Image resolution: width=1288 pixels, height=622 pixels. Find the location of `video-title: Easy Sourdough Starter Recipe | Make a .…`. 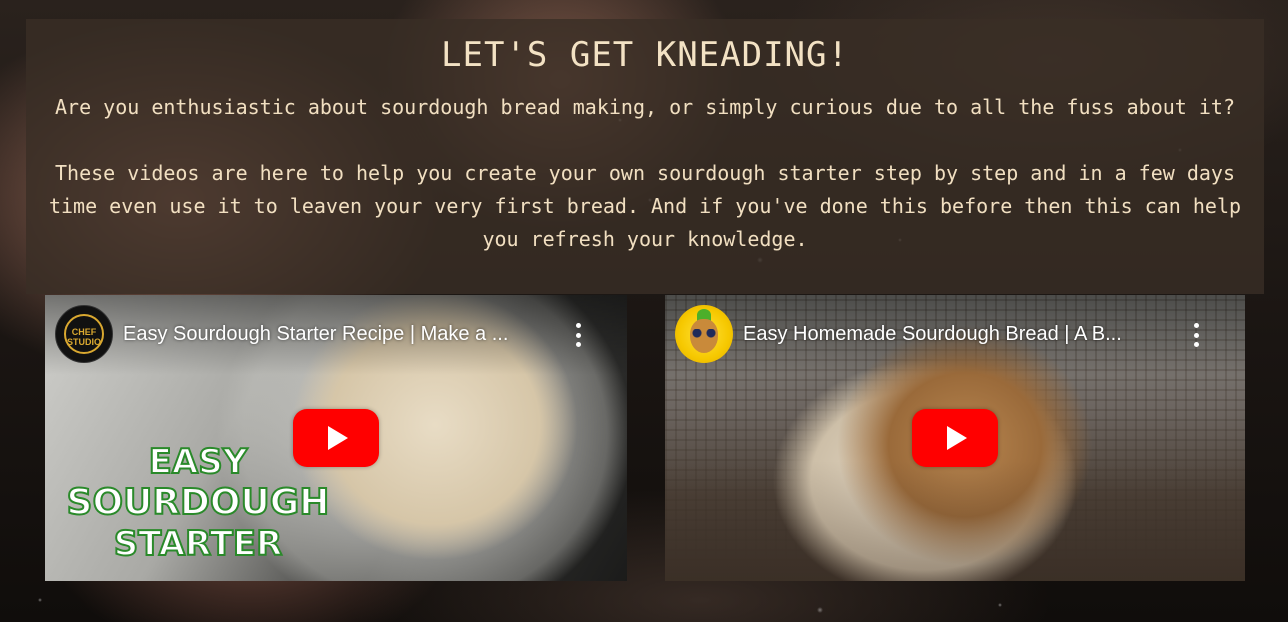

video-title: Easy Sourdough Starter Recipe | Make a .… is located at coordinates (338, 334).